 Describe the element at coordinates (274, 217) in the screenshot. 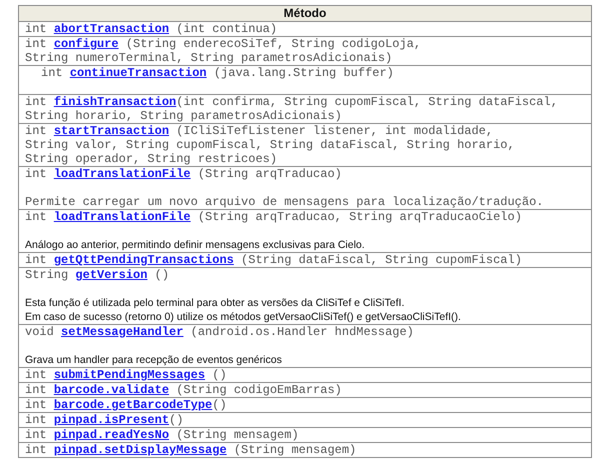

I see `method-signature: int loadTranslationFile (String arqTraducao, String arqTraducaoCielo)` at that location.